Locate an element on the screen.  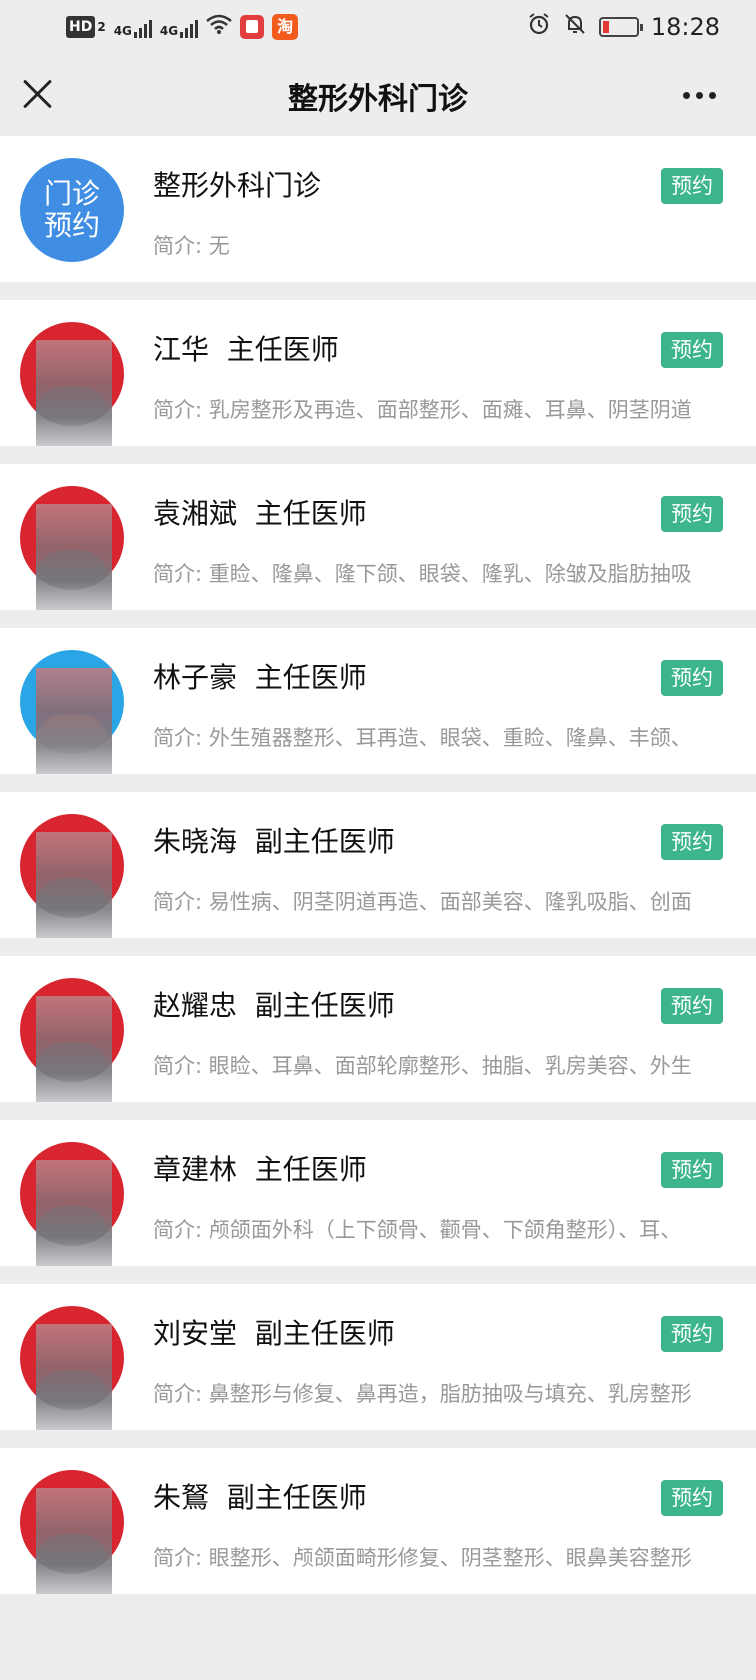
signal-icon-sim2: 4G is located at coordinates (179, 27).